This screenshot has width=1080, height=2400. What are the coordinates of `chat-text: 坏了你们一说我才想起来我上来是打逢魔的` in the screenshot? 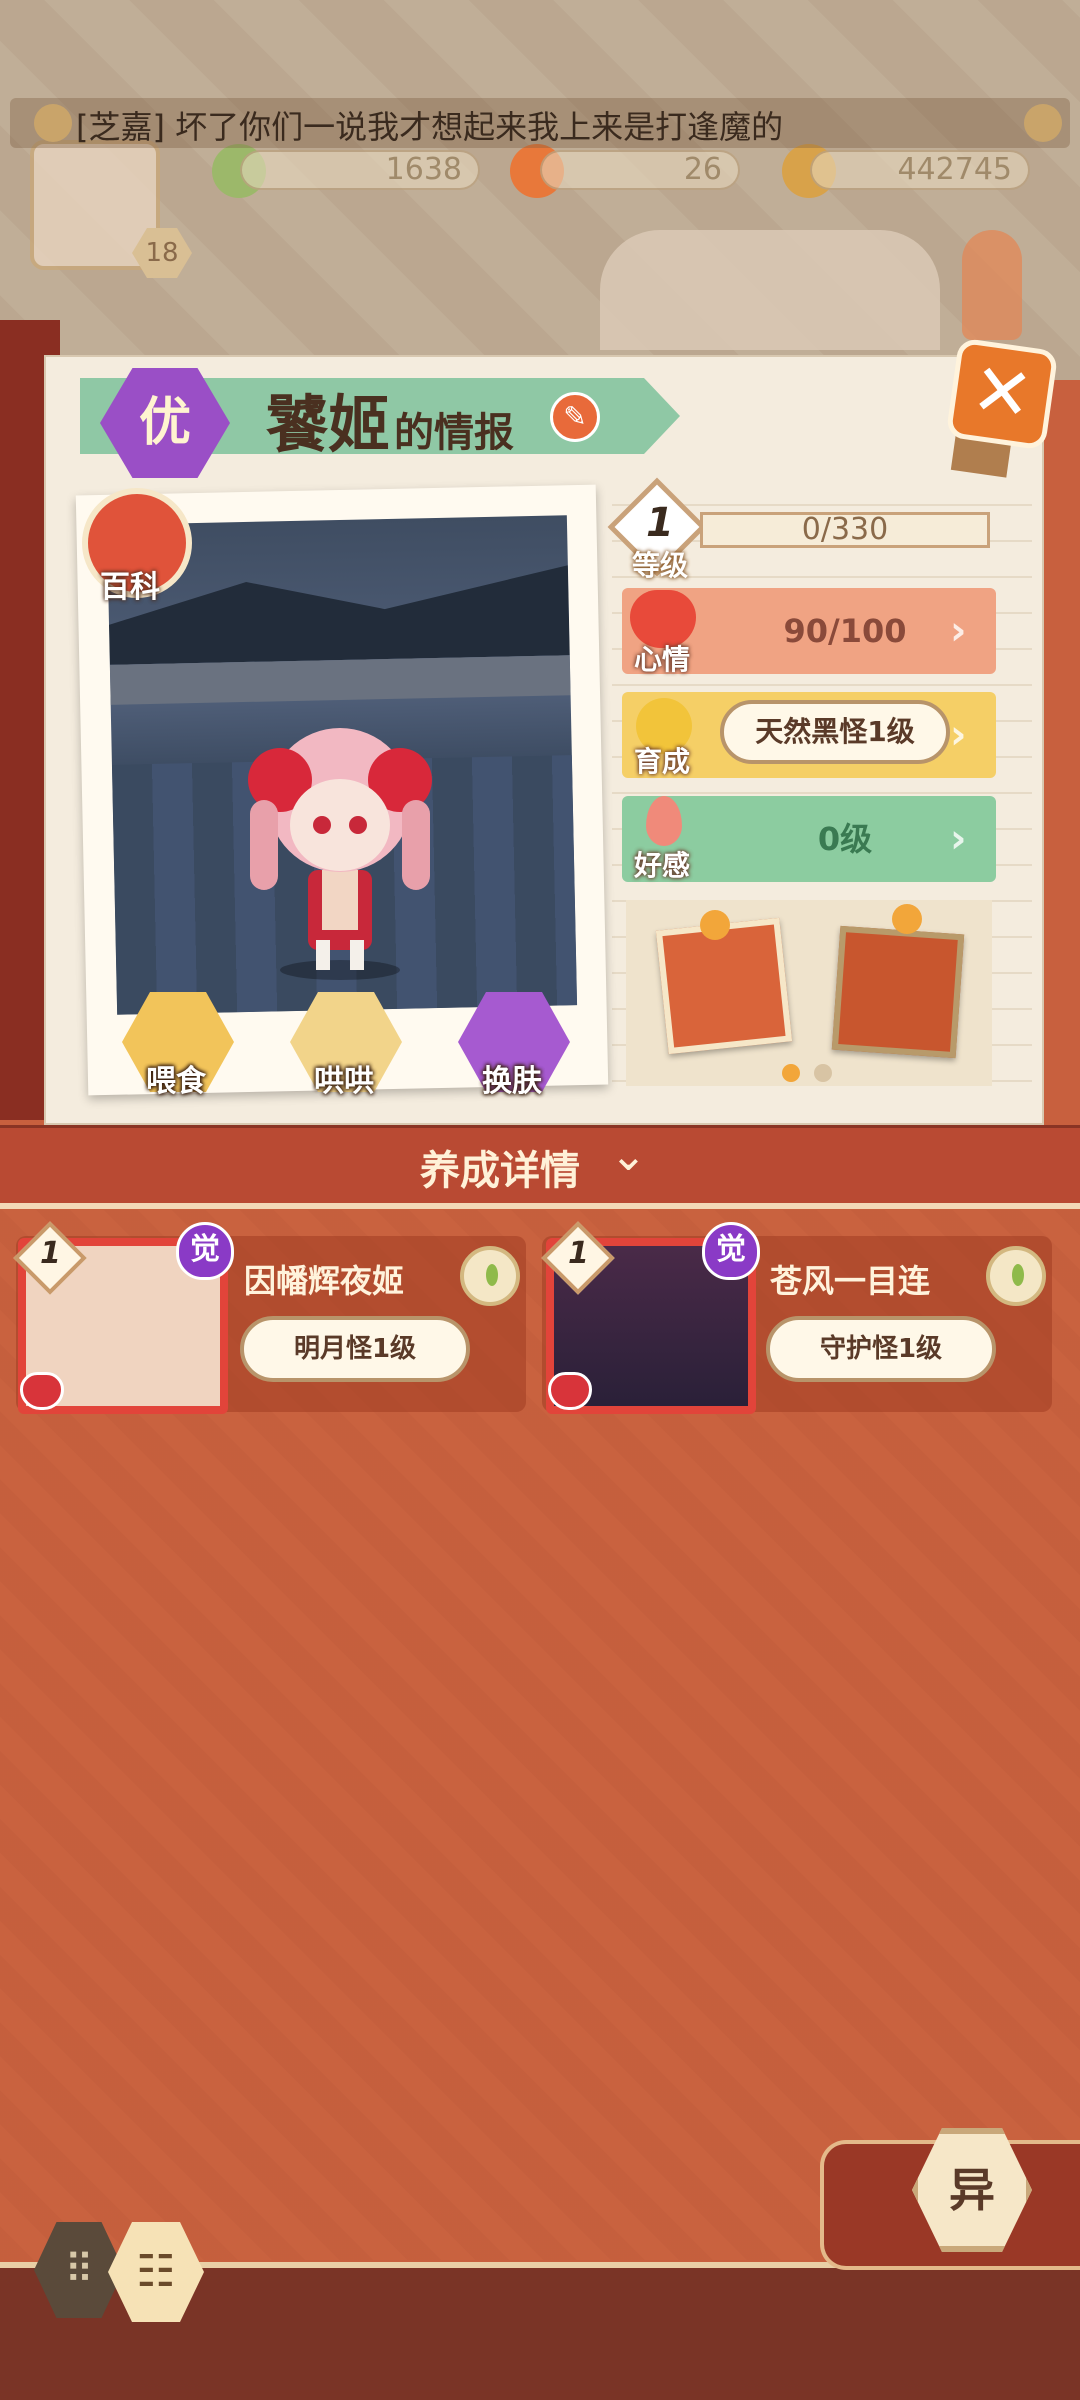 It's located at (479, 127).